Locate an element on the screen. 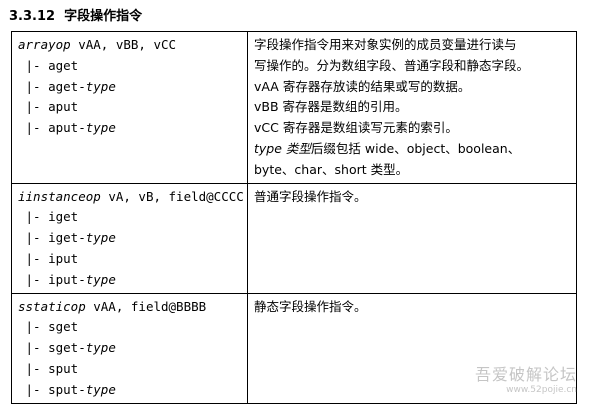 Image resolution: width=591 pixels, height=405 pixels. variant-line: |- sget is located at coordinates (48, 327).